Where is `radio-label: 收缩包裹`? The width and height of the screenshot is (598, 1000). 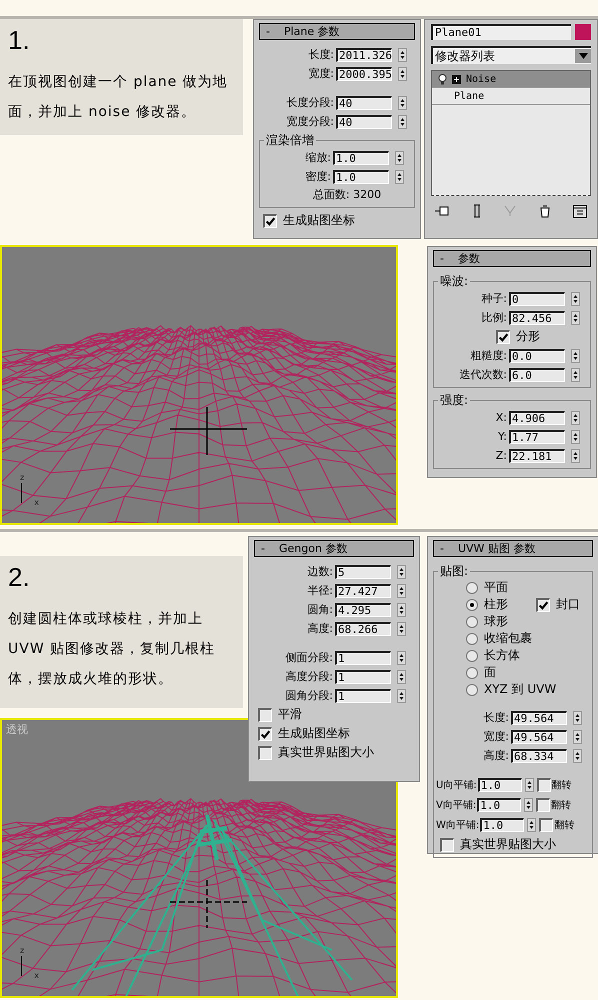 radio-label: 收缩包裹 is located at coordinates (508, 638).